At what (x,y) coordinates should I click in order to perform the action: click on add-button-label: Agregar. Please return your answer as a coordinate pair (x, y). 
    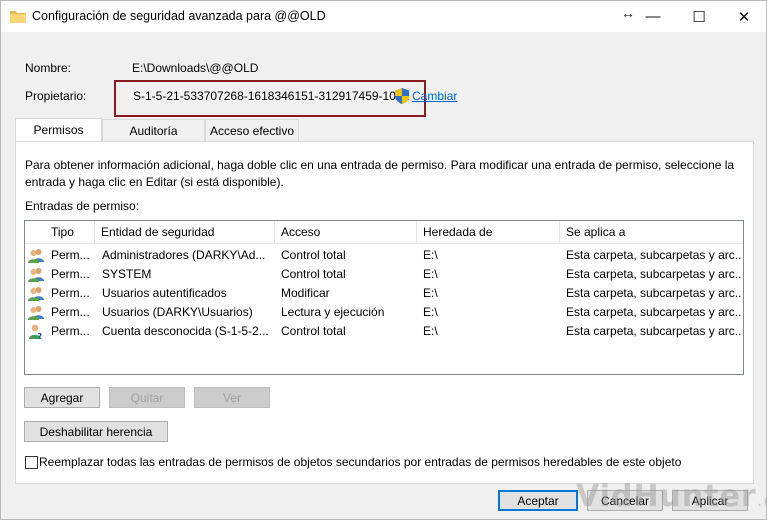
    Looking at the image, I should click on (62, 397).